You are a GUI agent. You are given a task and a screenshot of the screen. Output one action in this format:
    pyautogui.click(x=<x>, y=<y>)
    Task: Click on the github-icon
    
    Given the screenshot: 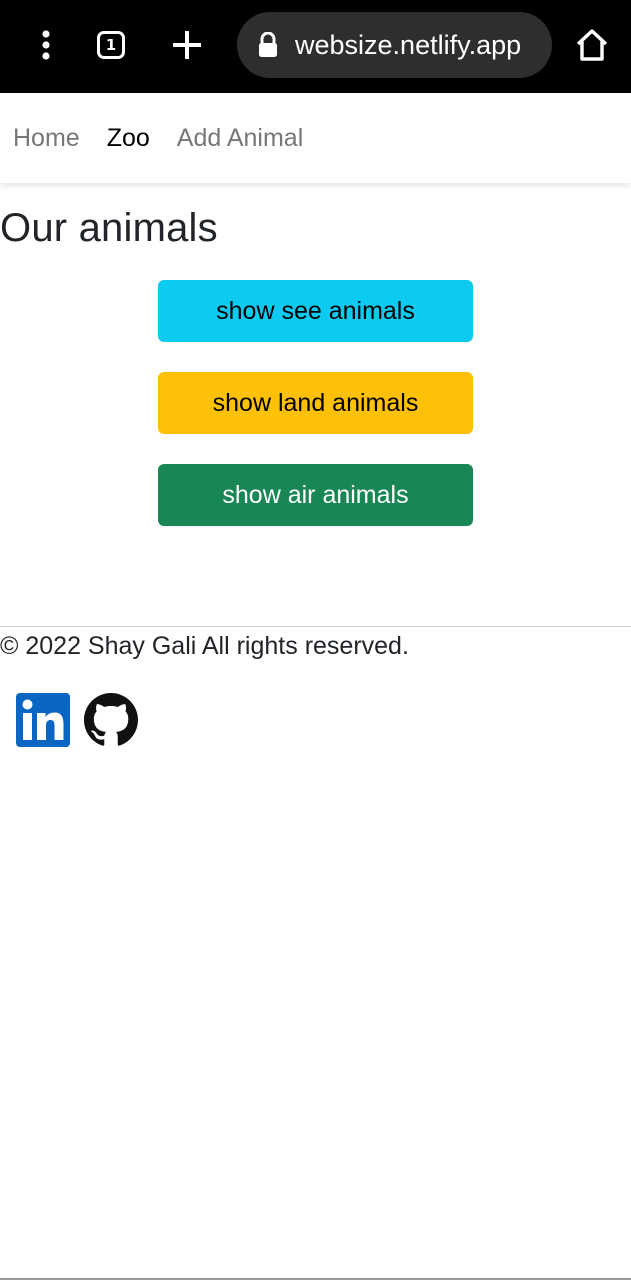 What is the action you would take?
    pyautogui.click(x=111, y=719)
    